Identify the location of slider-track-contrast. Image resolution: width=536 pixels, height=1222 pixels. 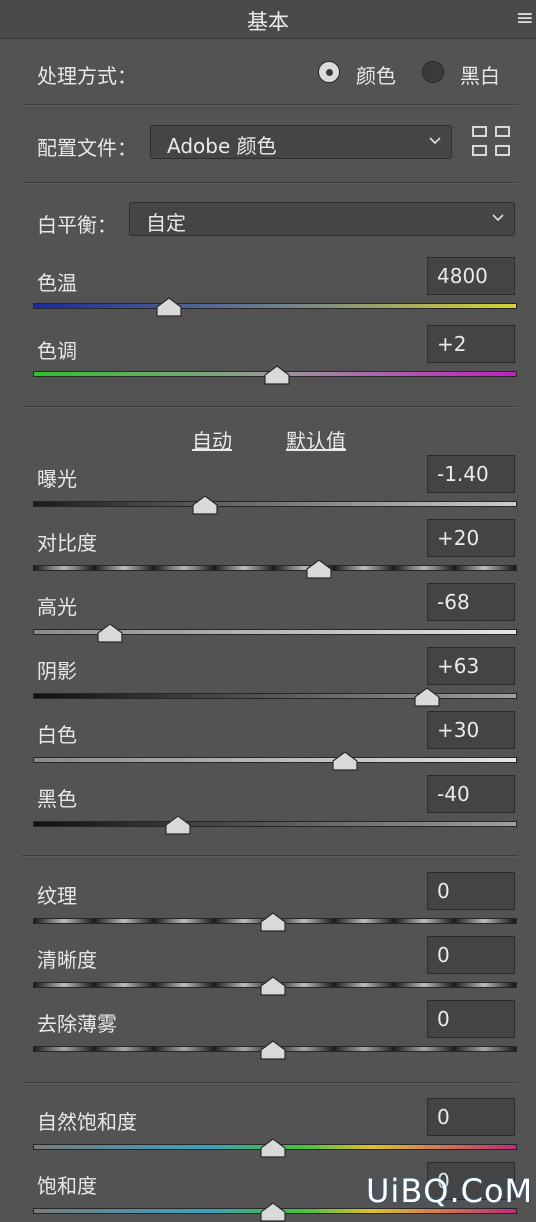
(275, 568).